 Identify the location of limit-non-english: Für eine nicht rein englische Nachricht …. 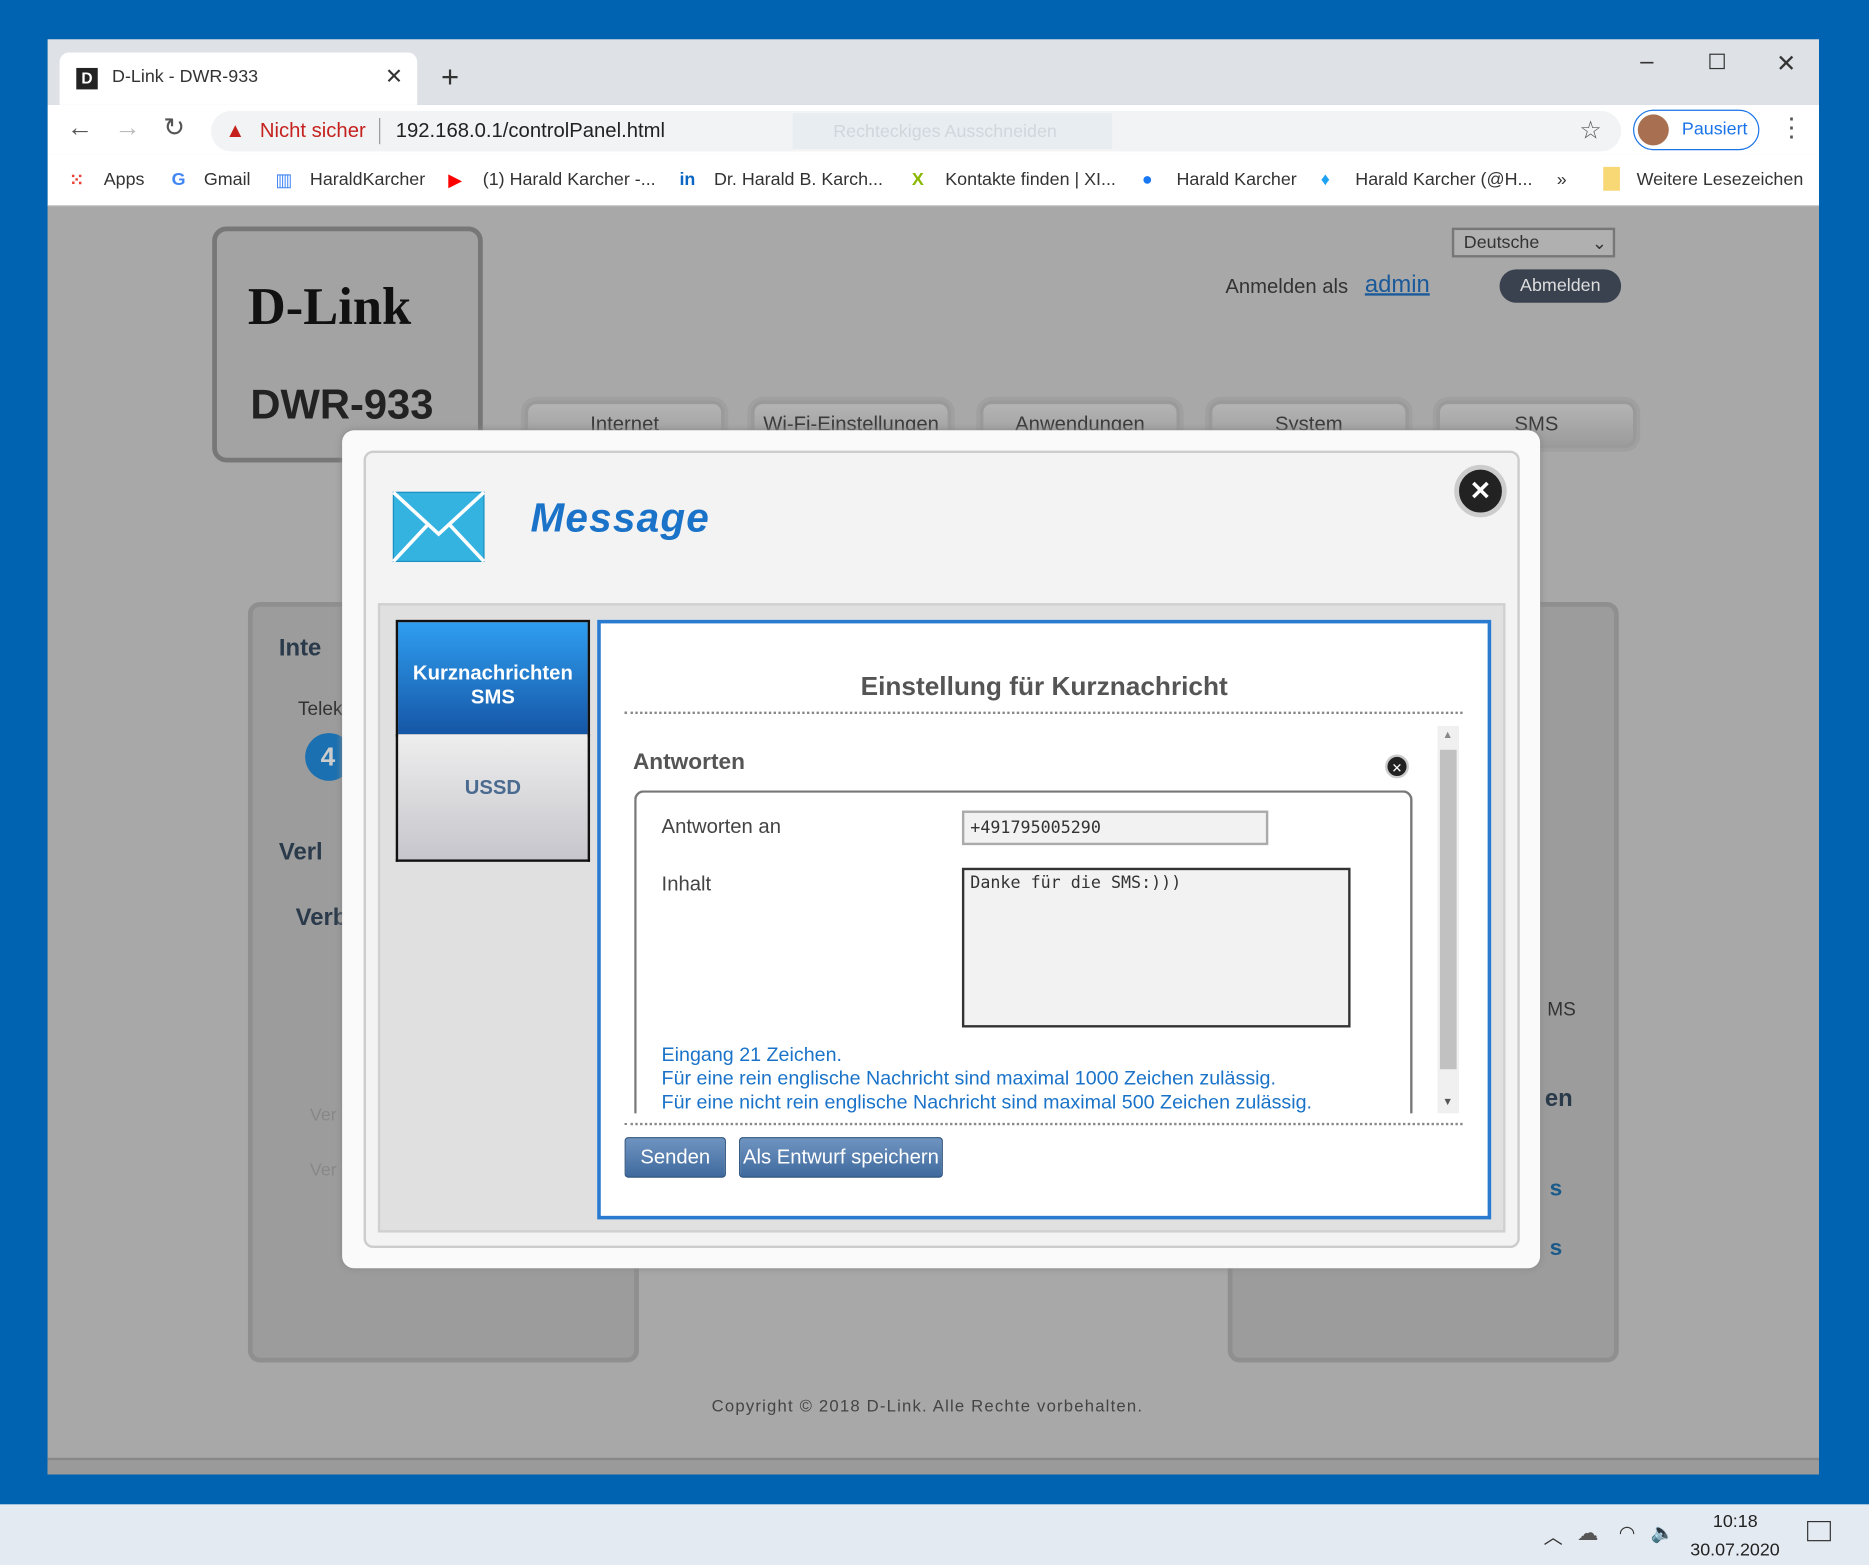
(987, 1102).